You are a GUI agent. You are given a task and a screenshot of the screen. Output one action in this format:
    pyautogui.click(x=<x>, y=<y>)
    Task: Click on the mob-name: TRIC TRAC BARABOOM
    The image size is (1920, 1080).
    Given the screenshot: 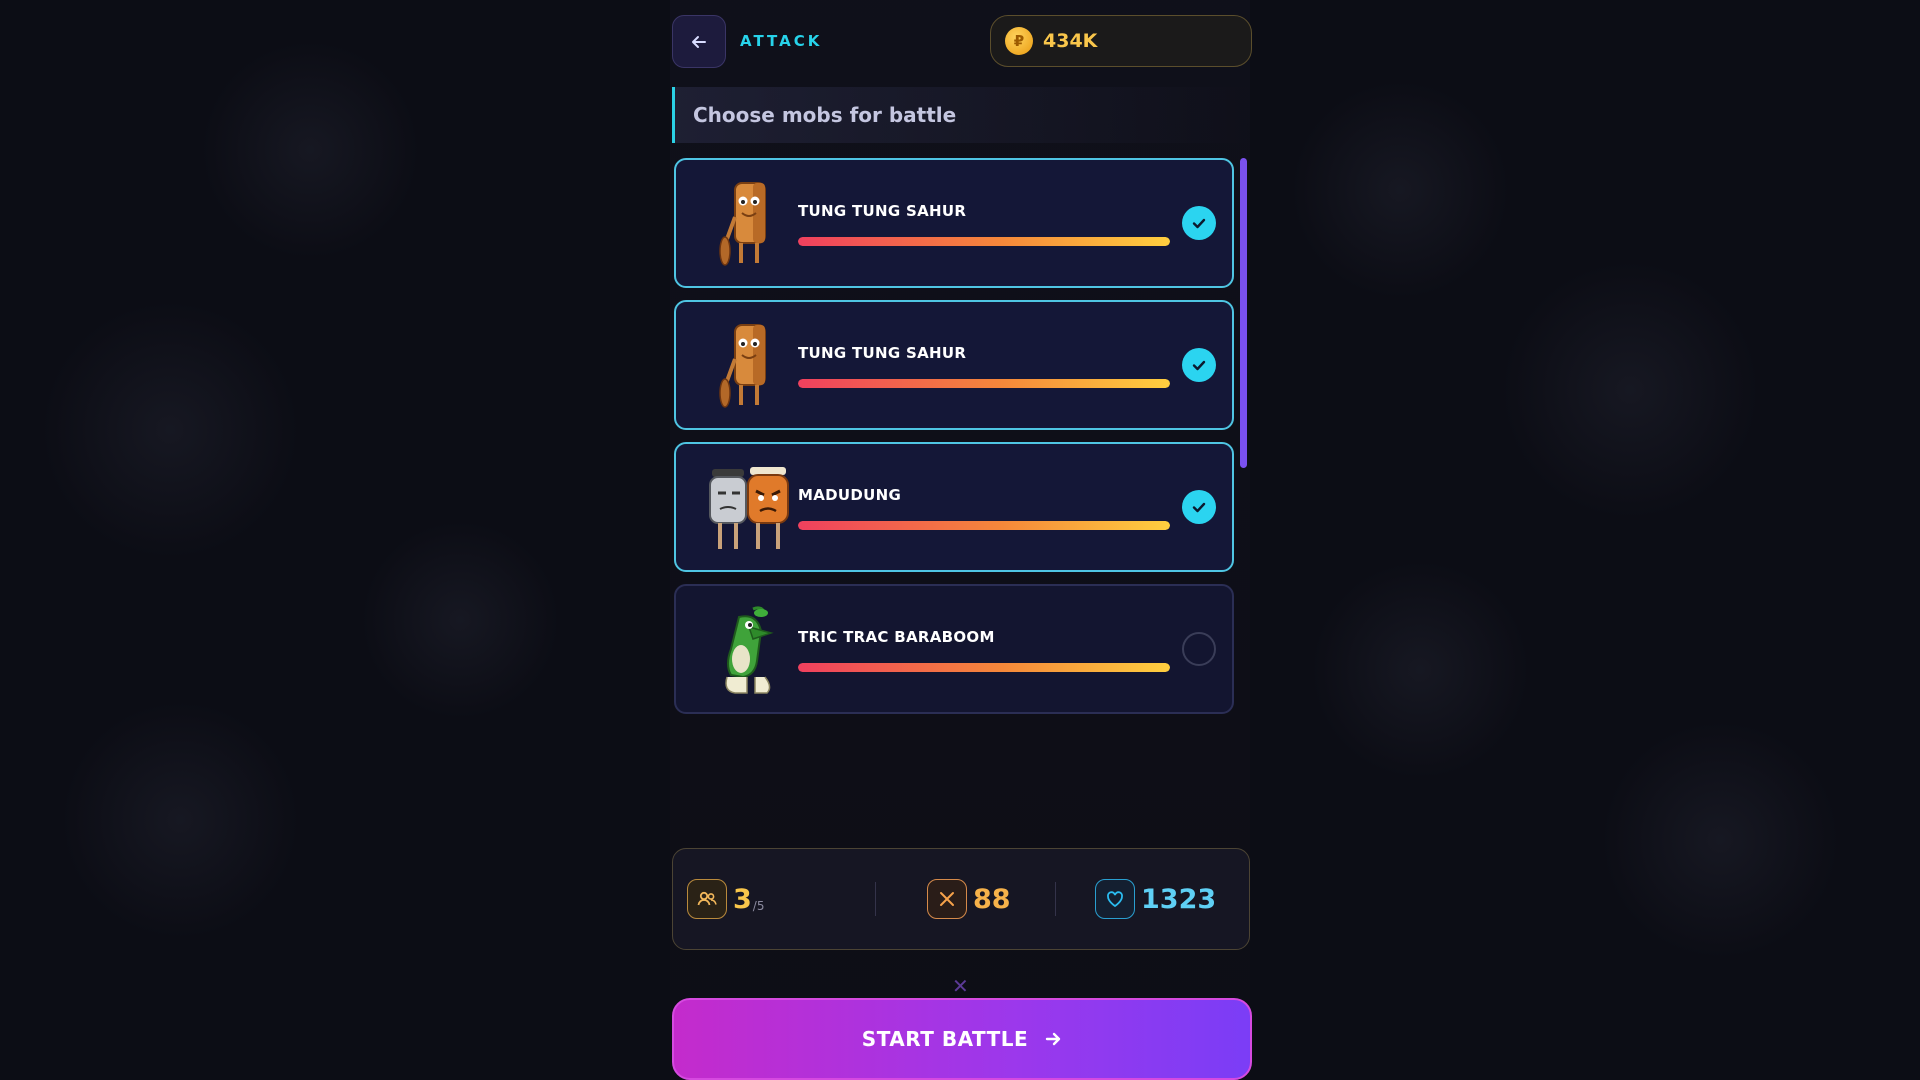 What is the action you would take?
    pyautogui.click(x=896, y=637)
    